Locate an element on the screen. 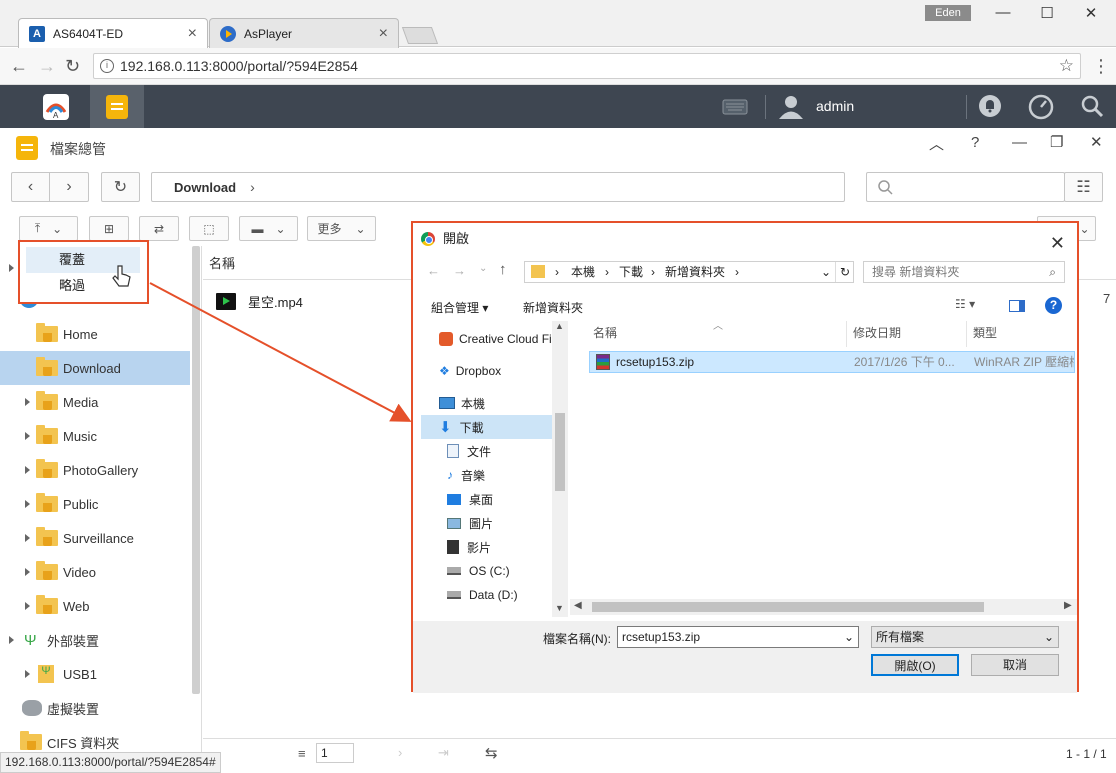 The height and width of the screenshot is (773, 1116). browser-menu-icon: ⋮ is located at coordinates (1101, 66).